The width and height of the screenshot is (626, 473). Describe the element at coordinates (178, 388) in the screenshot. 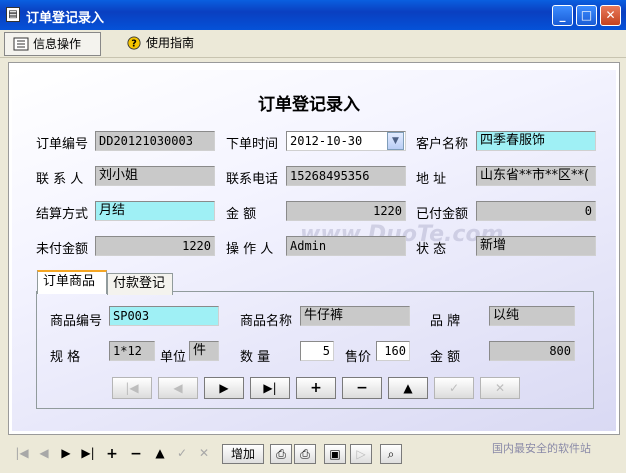

I see `prev-icon: ◀` at that location.